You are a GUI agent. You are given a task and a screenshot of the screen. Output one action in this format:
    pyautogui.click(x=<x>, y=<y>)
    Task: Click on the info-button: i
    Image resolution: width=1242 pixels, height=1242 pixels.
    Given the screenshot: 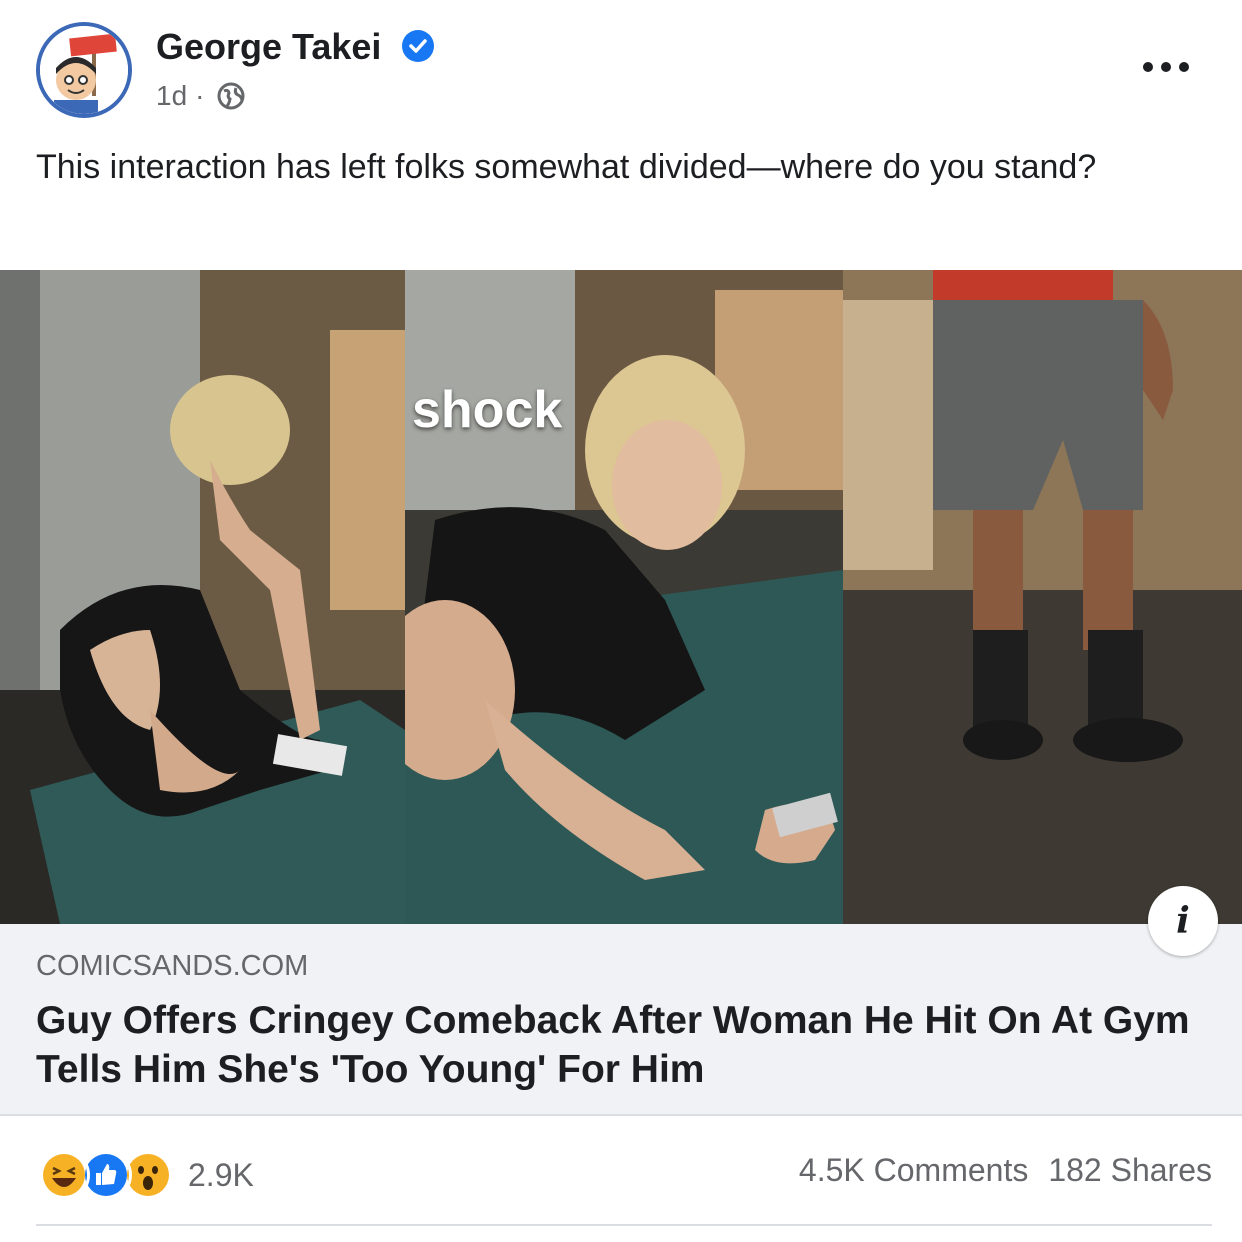 What is the action you would take?
    pyautogui.click(x=1183, y=921)
    